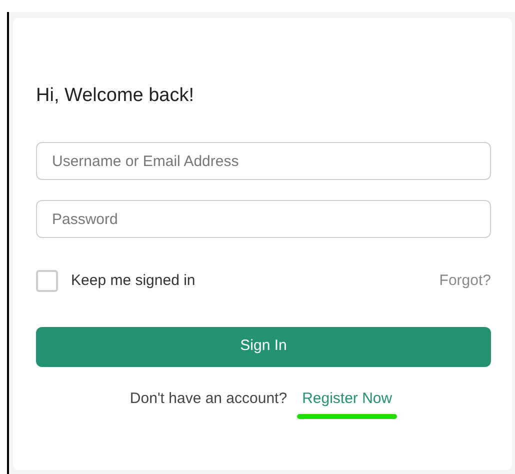 This screenshot has width=515, height=474. I want to click on register-link: Register Now, so click(347, 399).